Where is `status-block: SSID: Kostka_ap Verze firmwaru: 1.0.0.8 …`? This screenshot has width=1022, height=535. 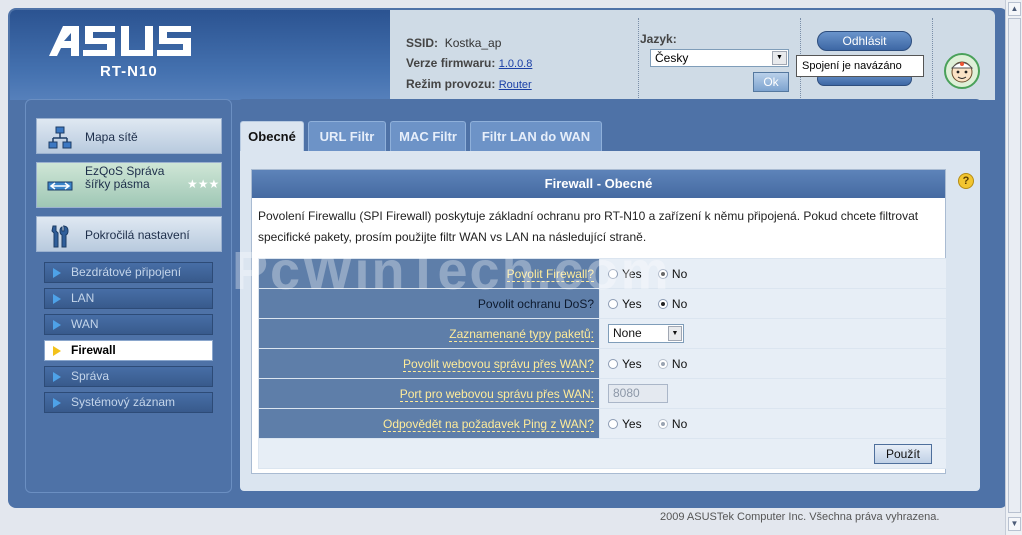
status-block: SSID: Kostka_ap Verze firmwaru: 1.0.0.8 … is located at coordinates (469, 64).